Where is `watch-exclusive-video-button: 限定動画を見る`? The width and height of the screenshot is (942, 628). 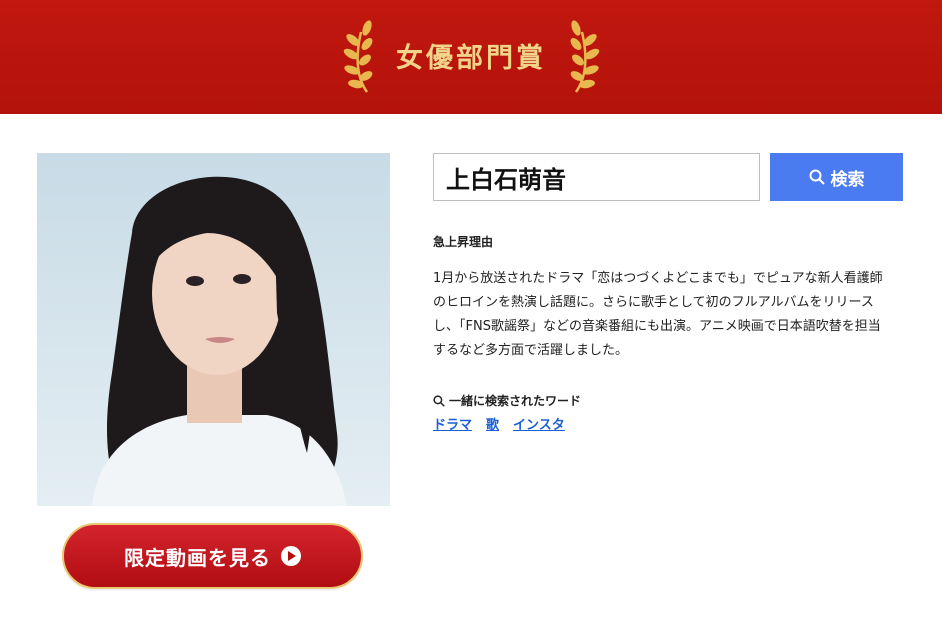
watch-exclusive-video-button: 限定動画を見る is located at coordinates (212, 556).